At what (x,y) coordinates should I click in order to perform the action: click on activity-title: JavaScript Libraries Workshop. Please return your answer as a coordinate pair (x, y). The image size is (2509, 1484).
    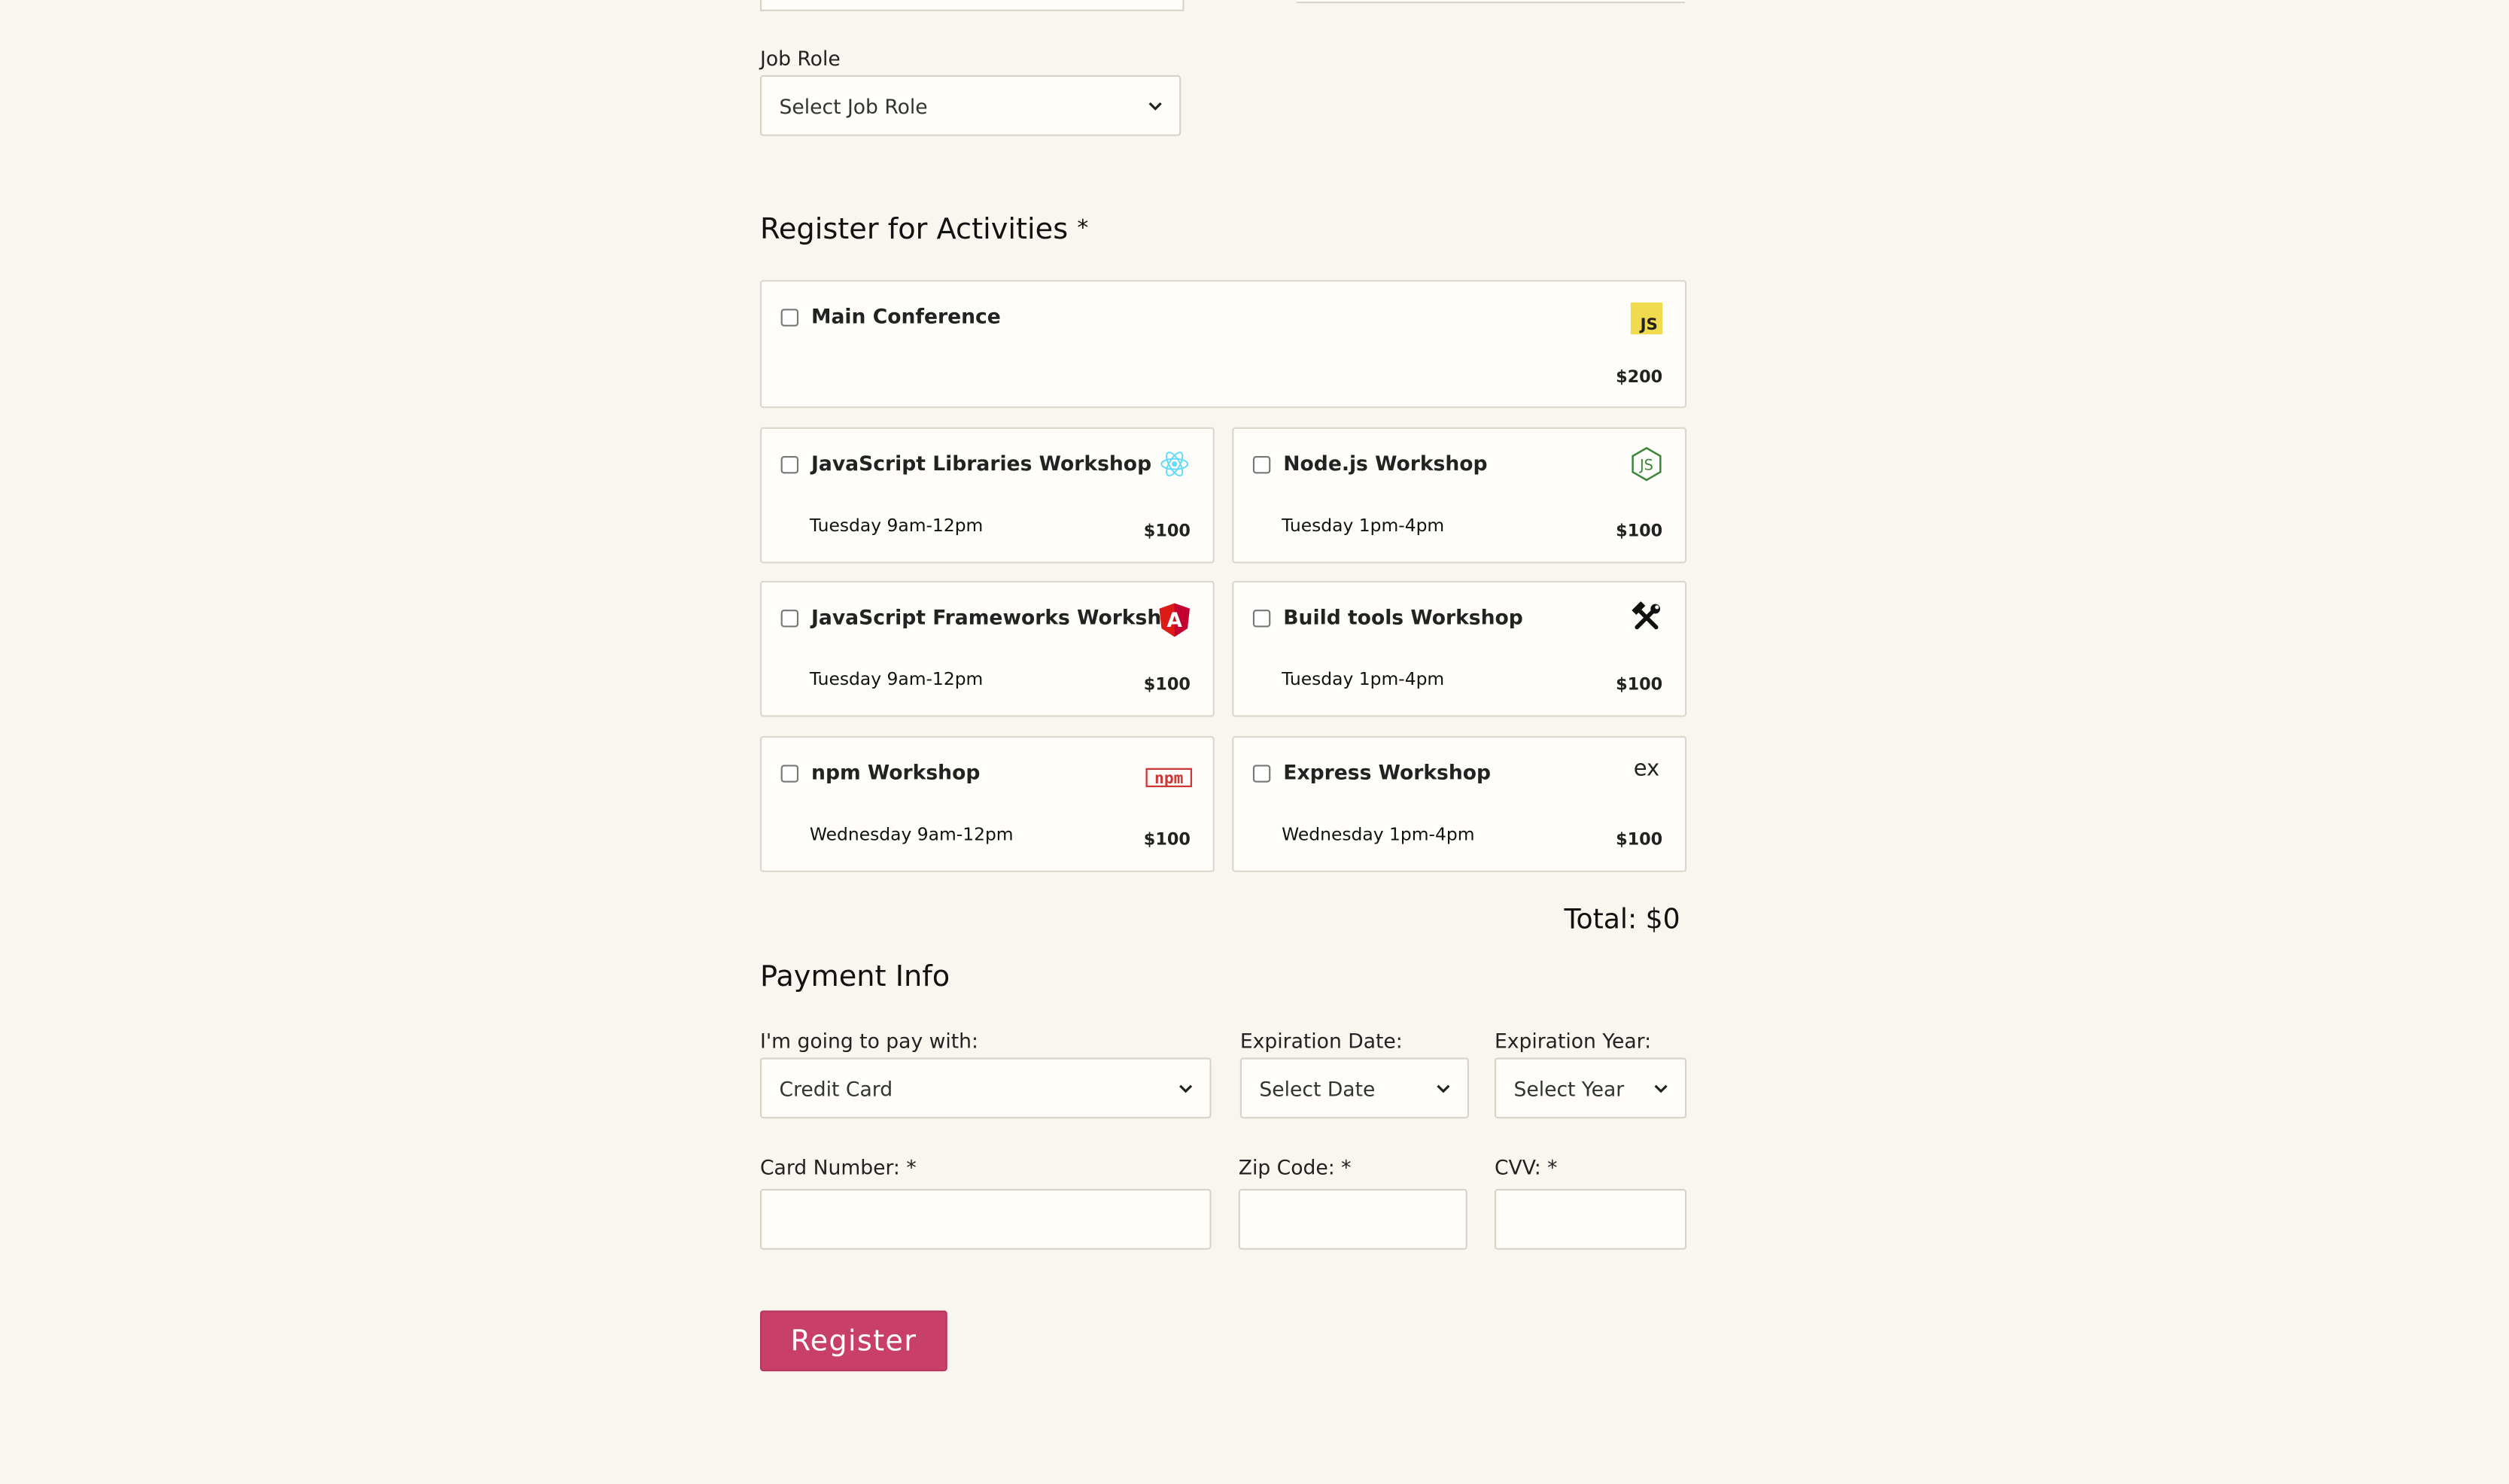
    Looking at the image, I should click on (981, 463).